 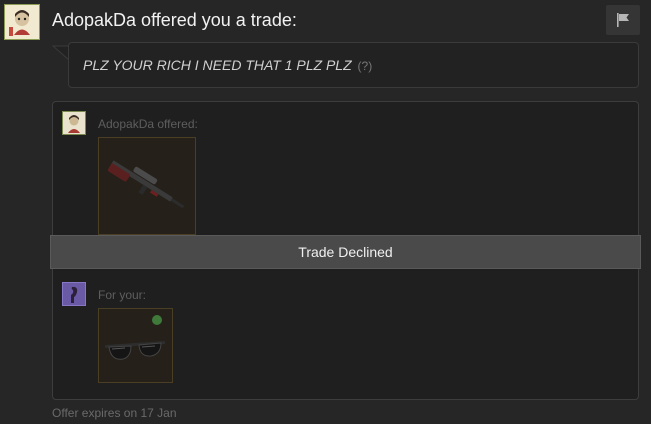 I want to click on partner-avatar, so click(x=22, y=22).